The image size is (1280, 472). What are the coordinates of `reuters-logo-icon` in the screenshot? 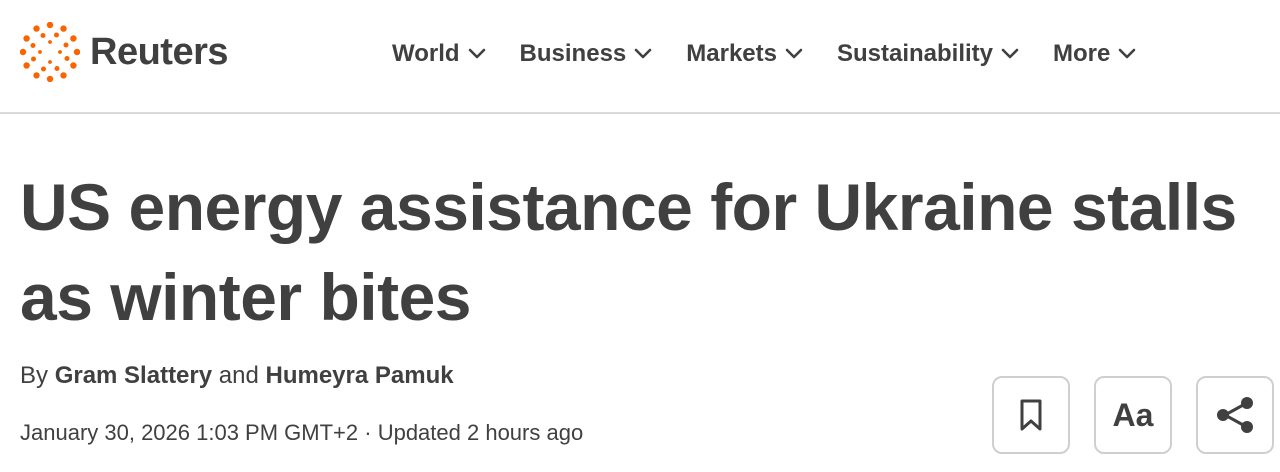 It's located at (50, 52).